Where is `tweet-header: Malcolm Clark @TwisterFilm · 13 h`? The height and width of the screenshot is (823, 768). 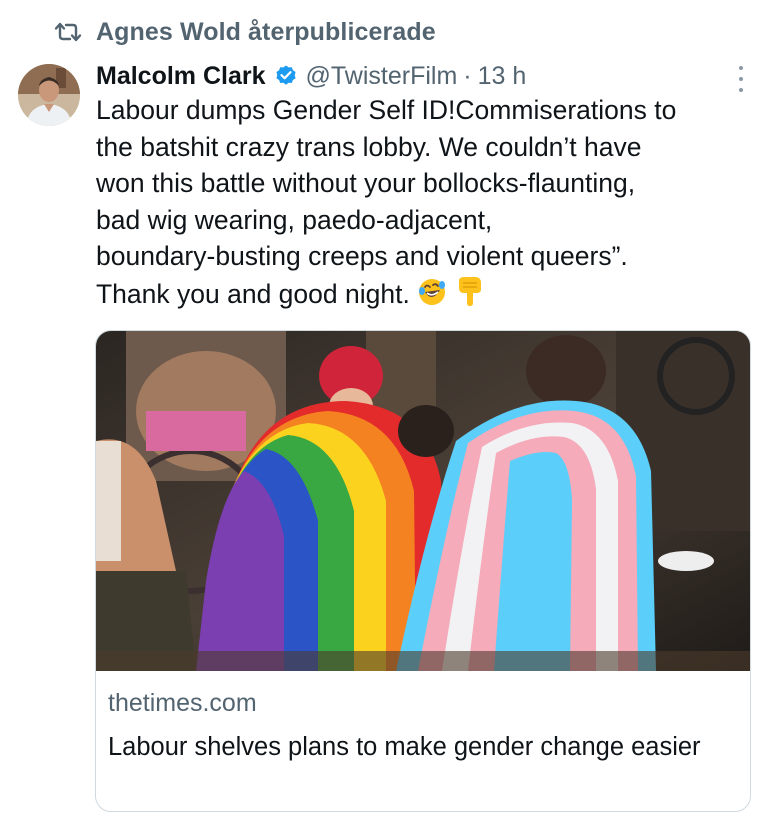 tweet-header: Malcolm Clark @TwisterFilm · 13 h is located at coordinates (423, 76).